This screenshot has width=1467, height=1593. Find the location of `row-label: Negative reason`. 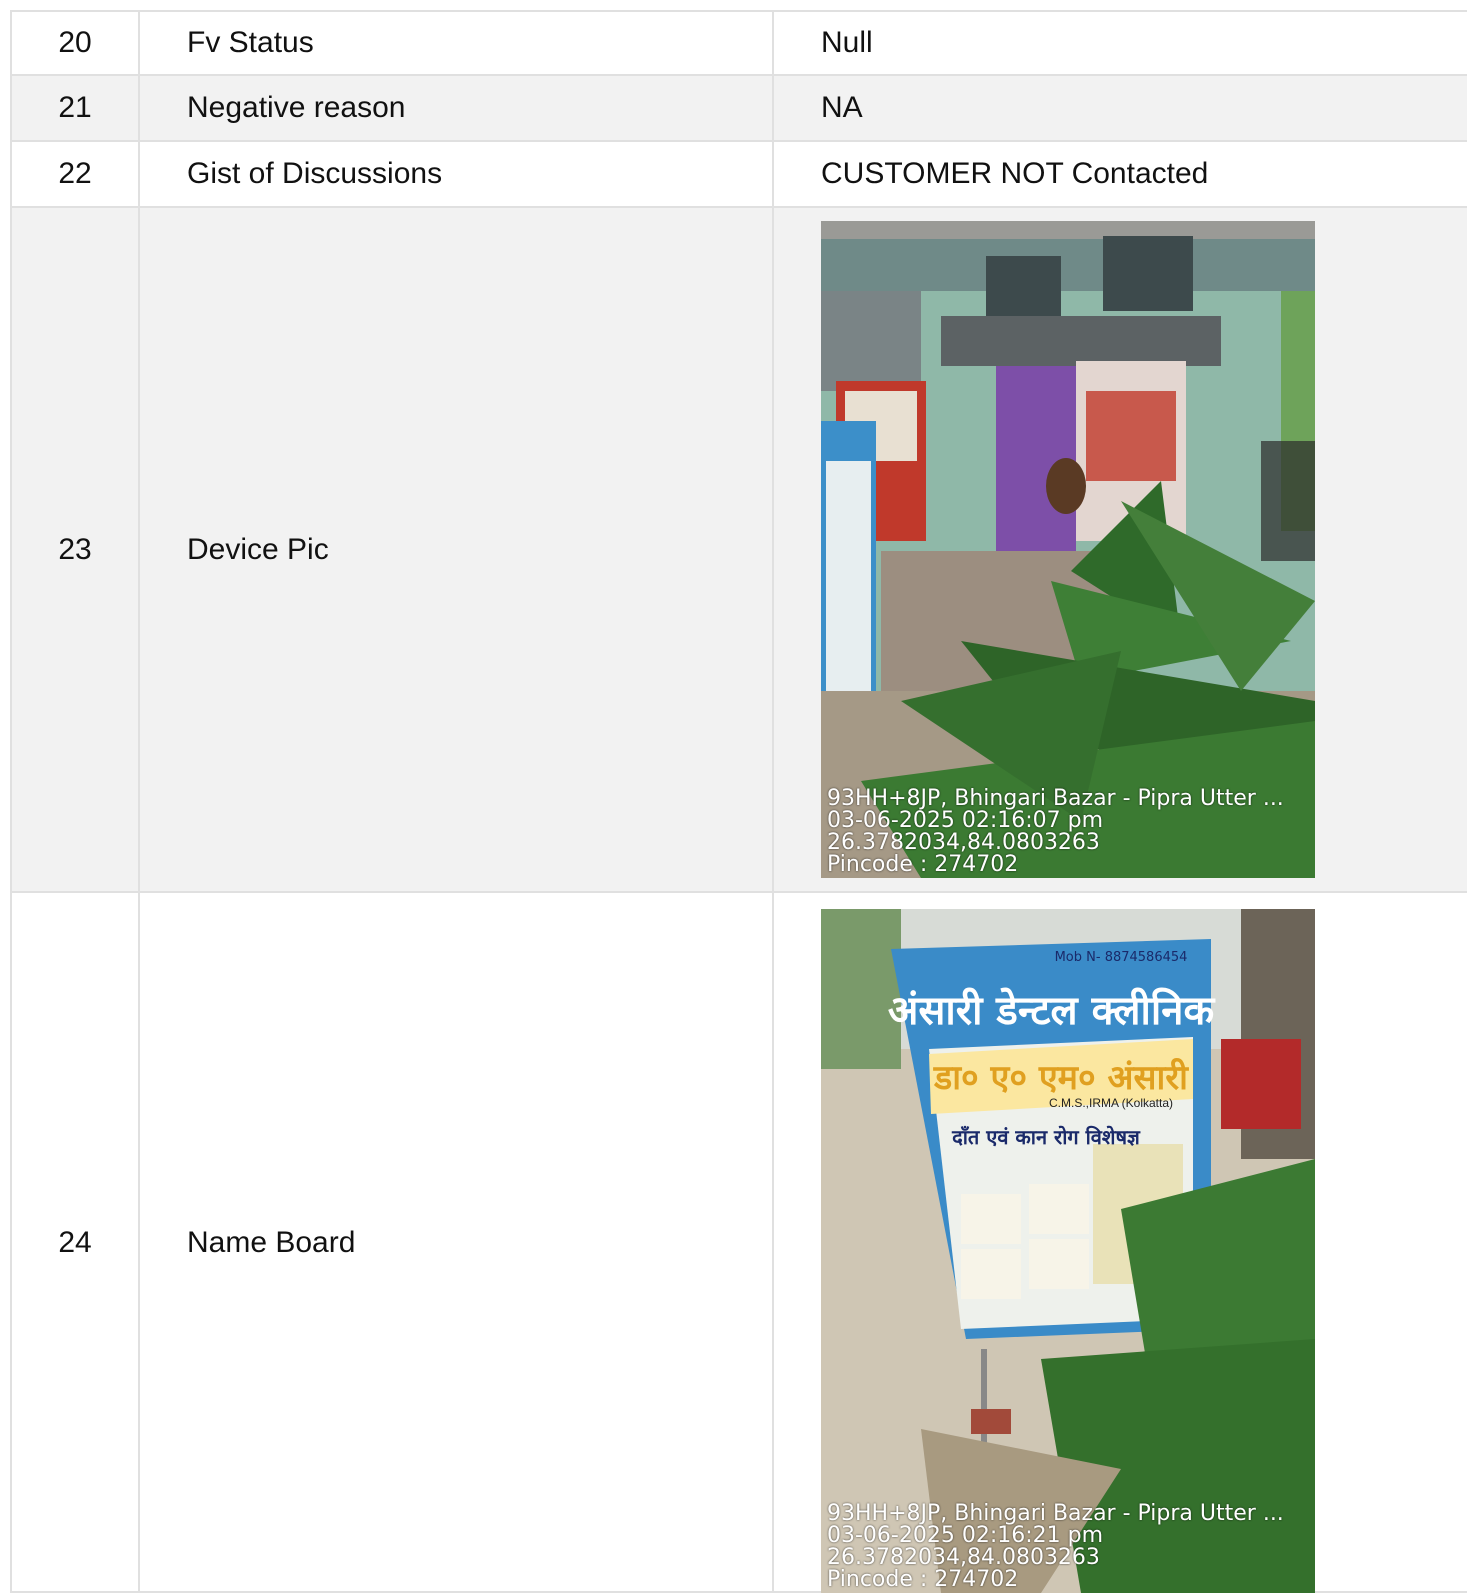

row-label: Negative reason is located at coordinates (457, 108).